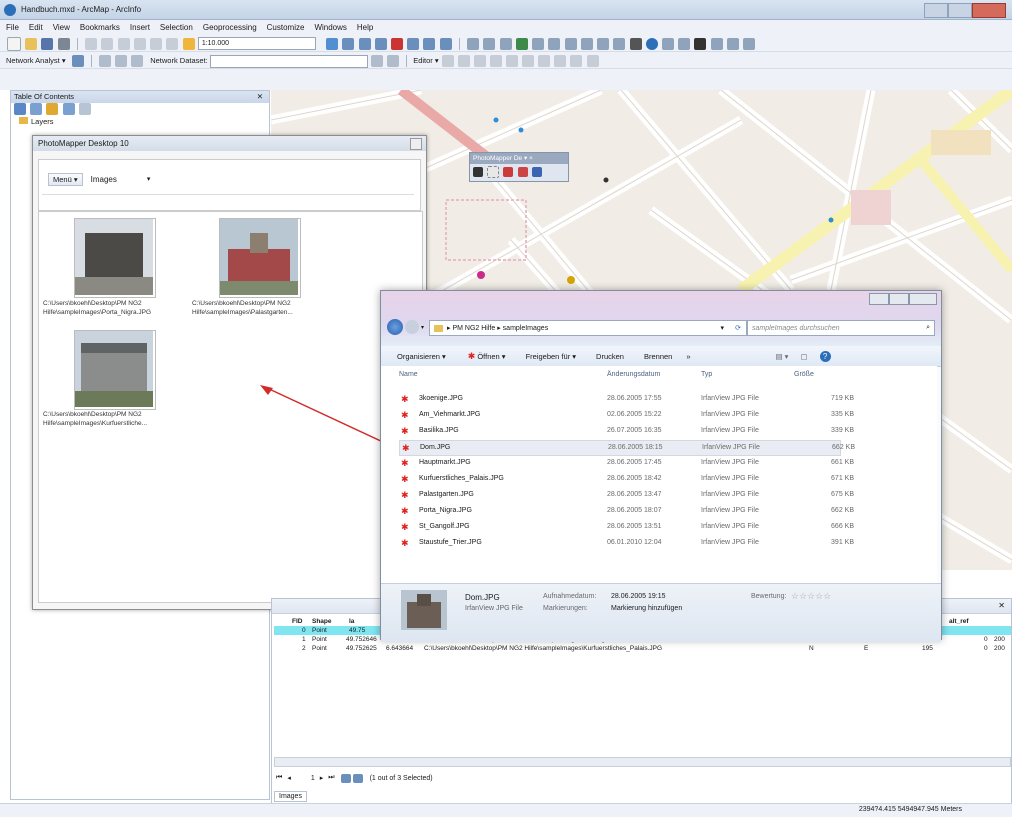 The image size is (1012, 817). What do you see at coordinates (364, 43) in the screenshot?
I see `catalog-icon` at bounding box center [364, 43].